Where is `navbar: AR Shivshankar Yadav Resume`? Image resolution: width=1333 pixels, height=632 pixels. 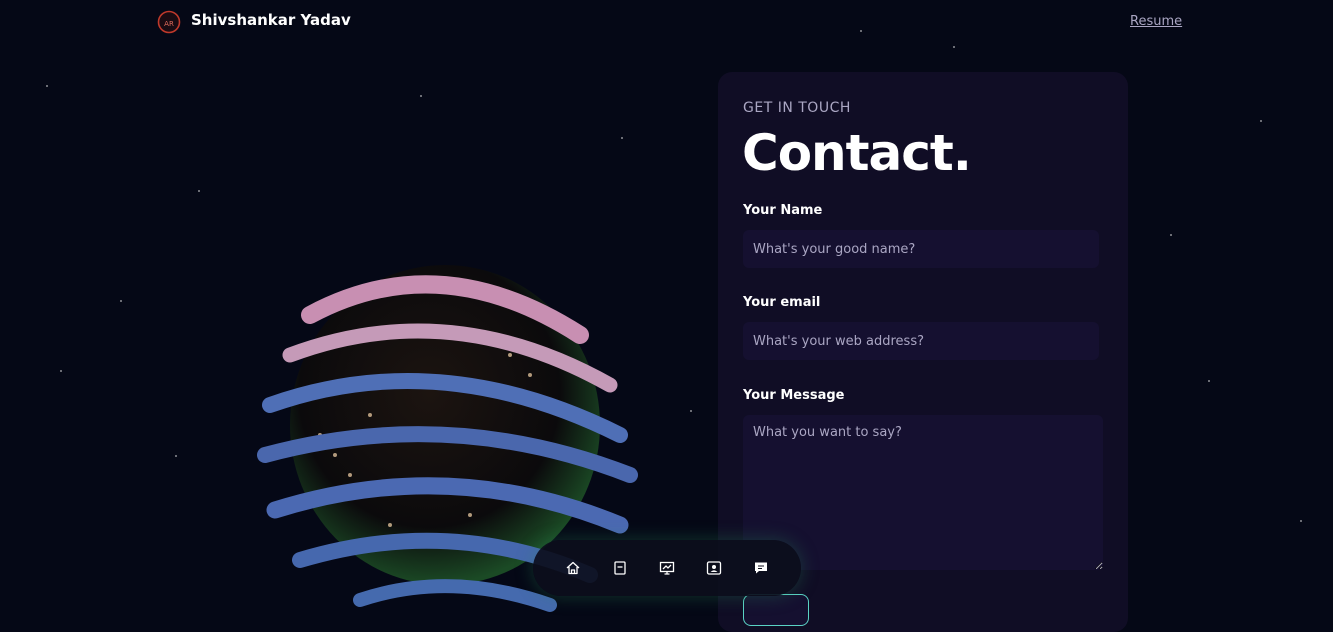
navbar: AR Shivshankar Yadav Resume is located at coordinates (666, 22).